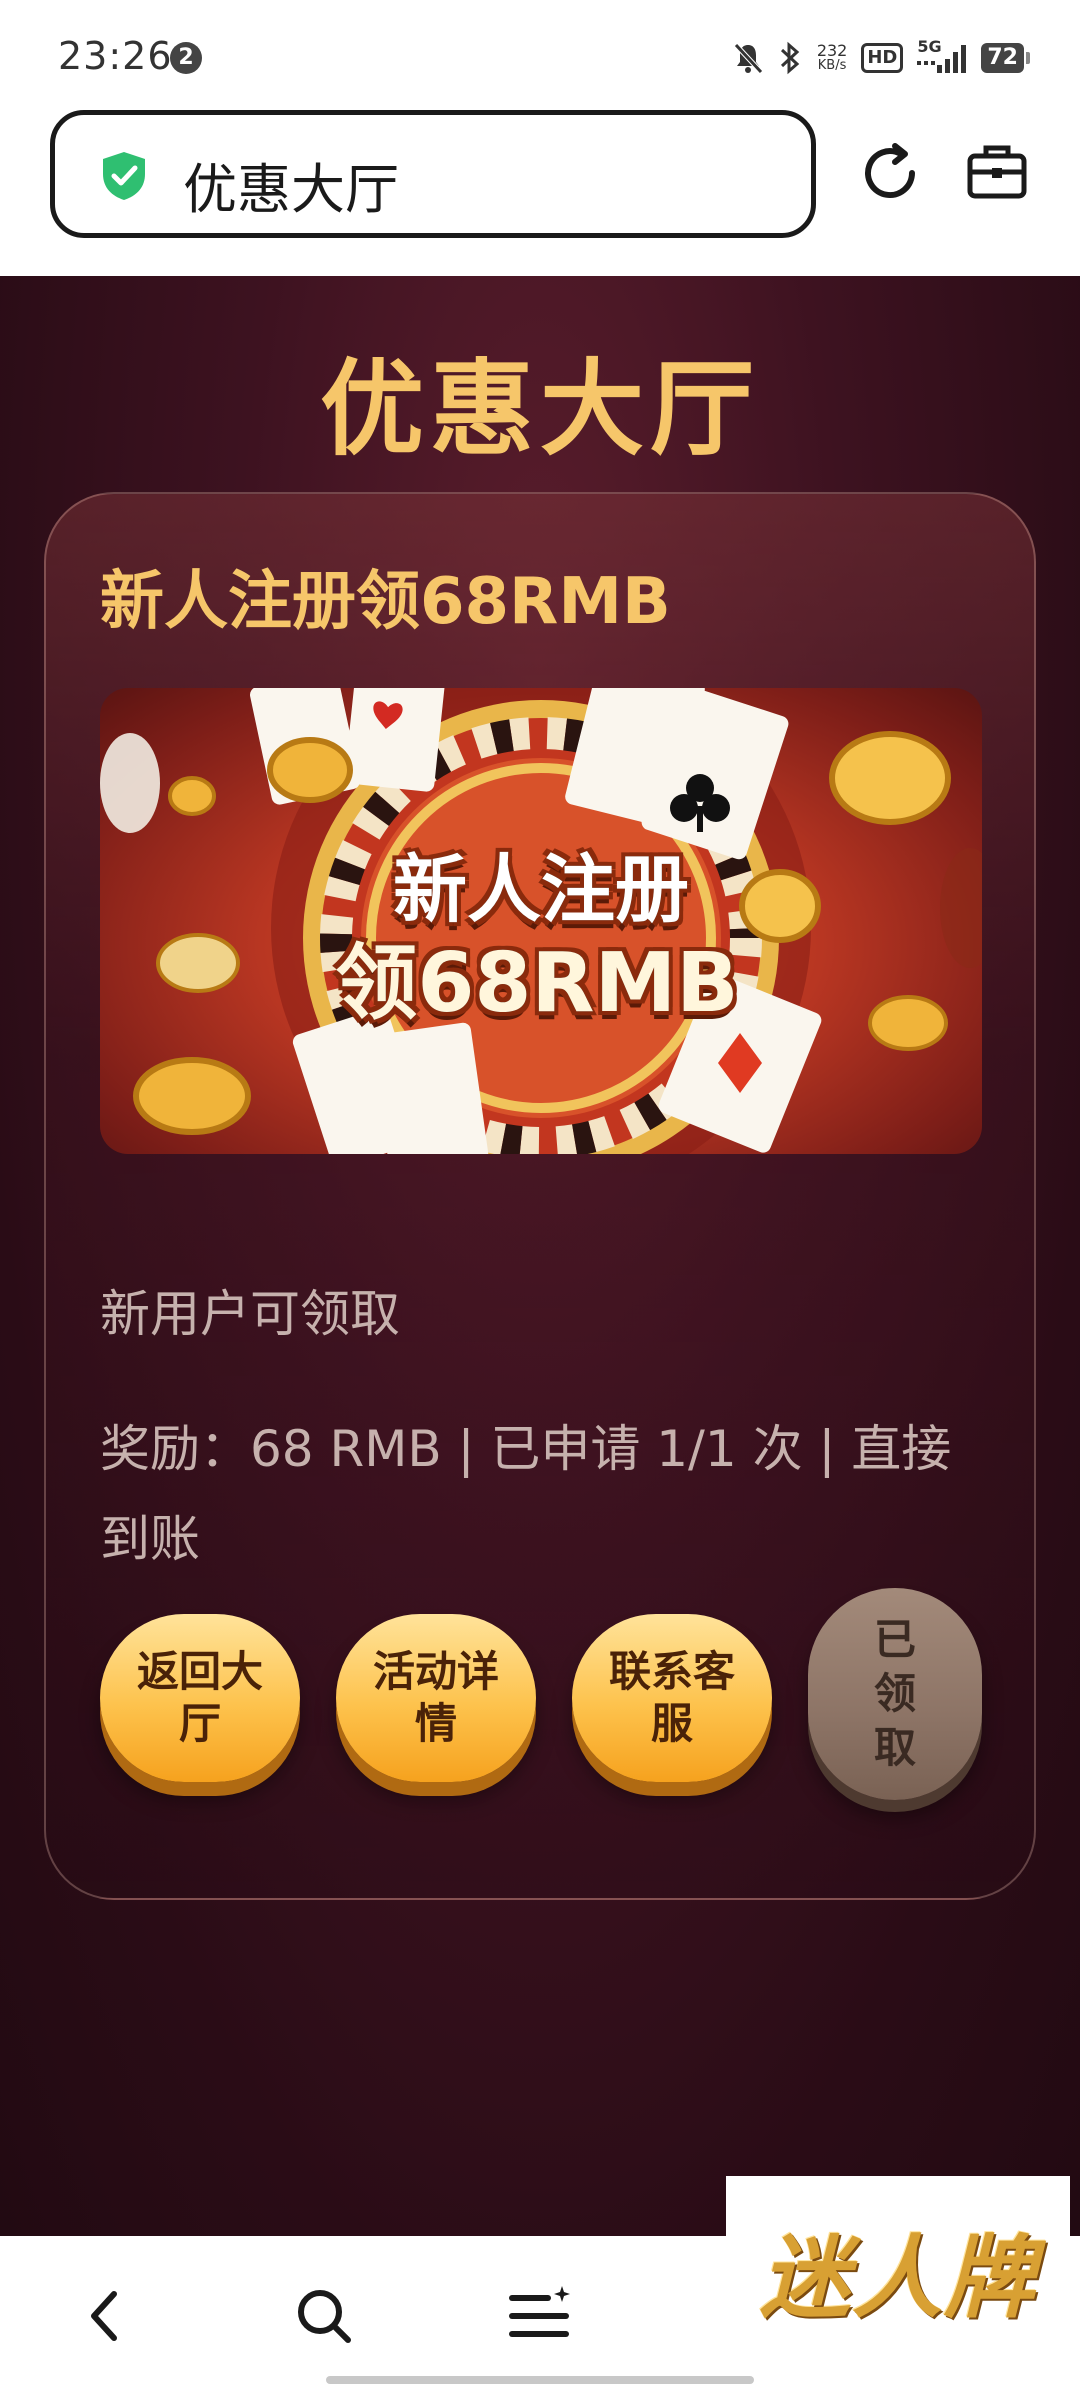 The width and height of the screenshot is (1080, 2388). What do you see at coordinates (250, 1314) in the screenshot?
I see `eligibility-text: 新用户可领取` at bounding box center [250, 1314].